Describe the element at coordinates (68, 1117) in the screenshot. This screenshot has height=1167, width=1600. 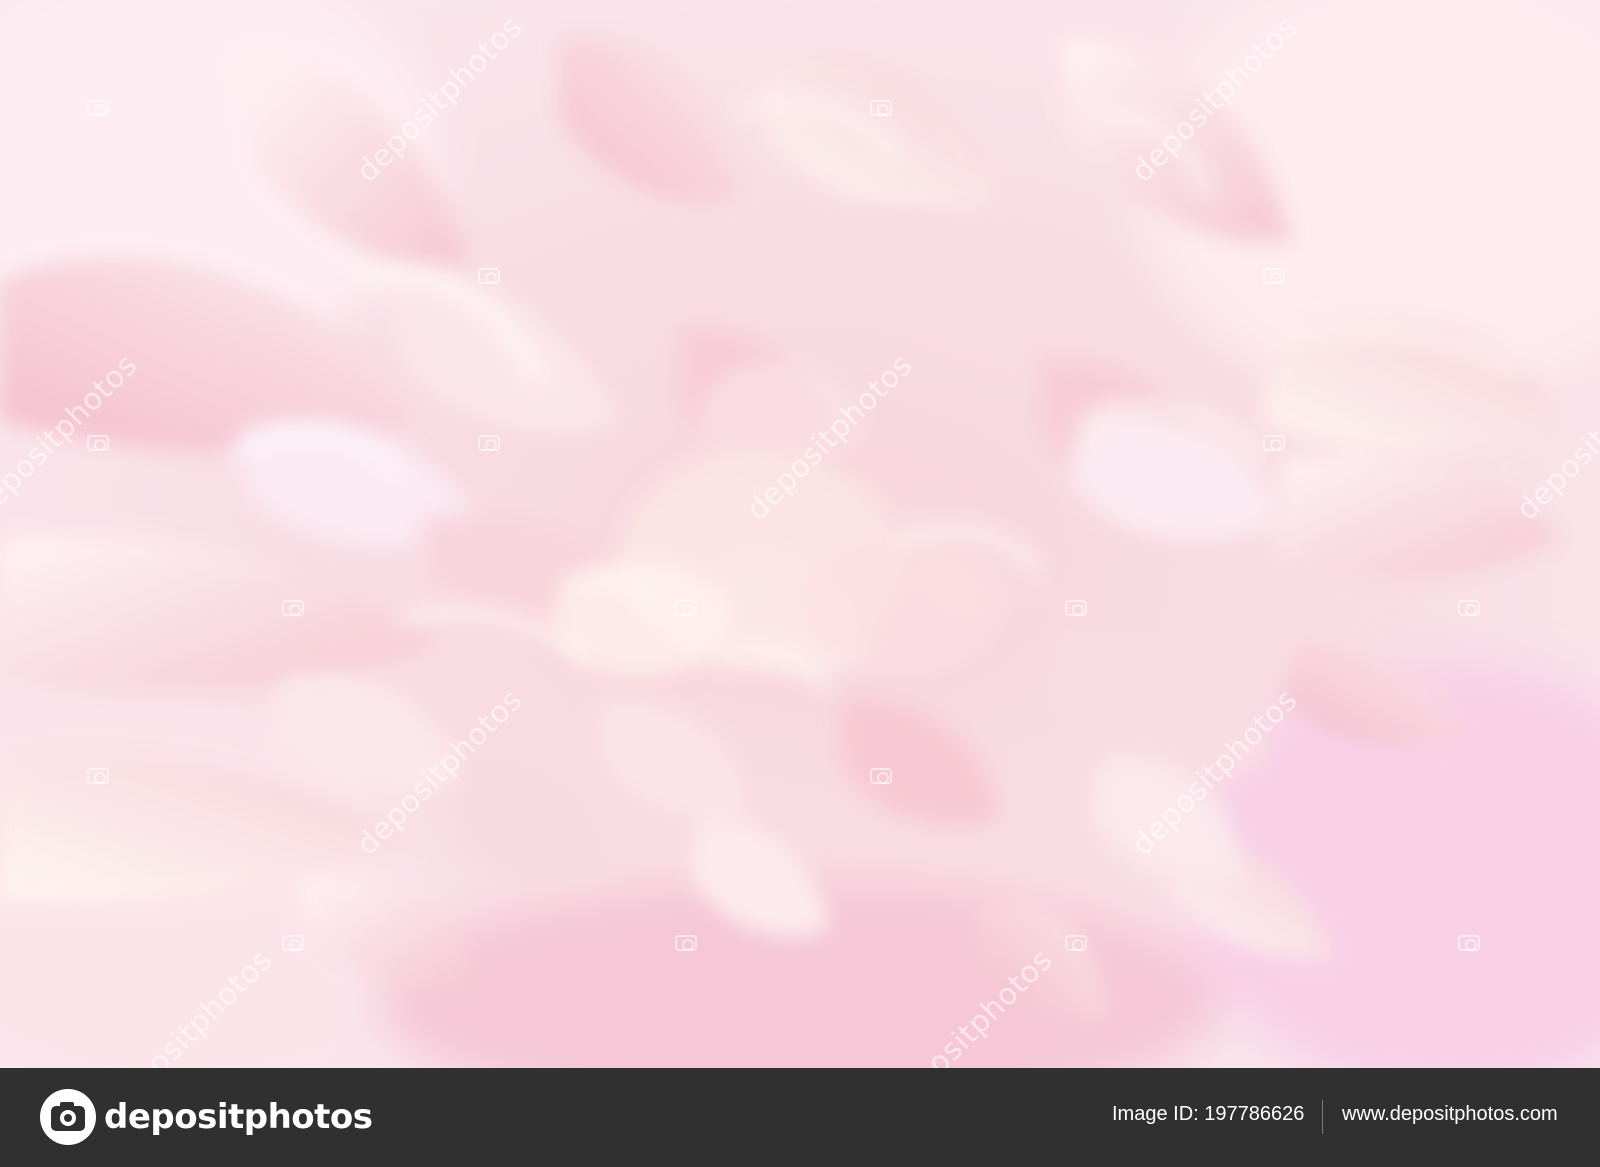
I see `camera-logo-icon` at that location.